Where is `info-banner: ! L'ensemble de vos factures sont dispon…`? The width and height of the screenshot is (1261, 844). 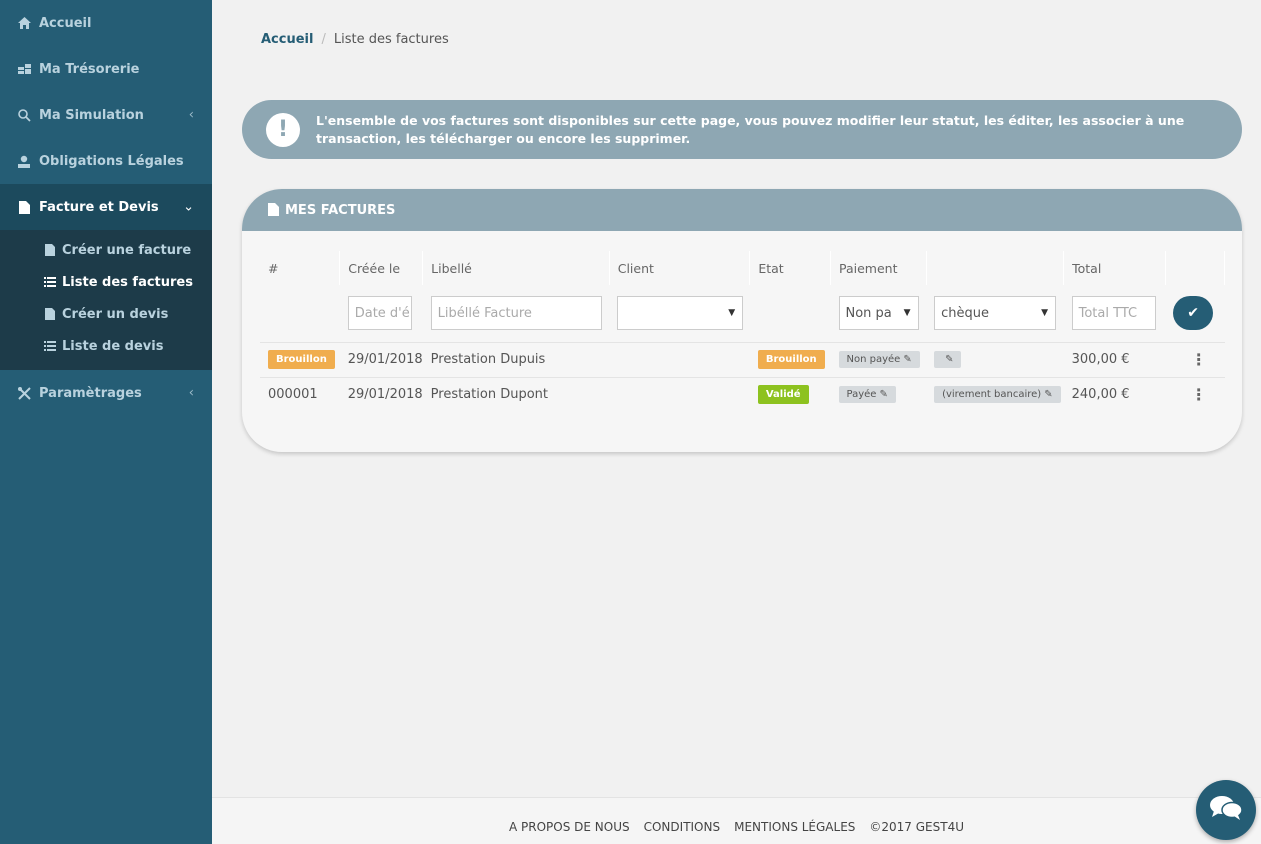
info-banner: ! L'ensemble de vos factures sont dispon… is located at coordinates (742, 129).